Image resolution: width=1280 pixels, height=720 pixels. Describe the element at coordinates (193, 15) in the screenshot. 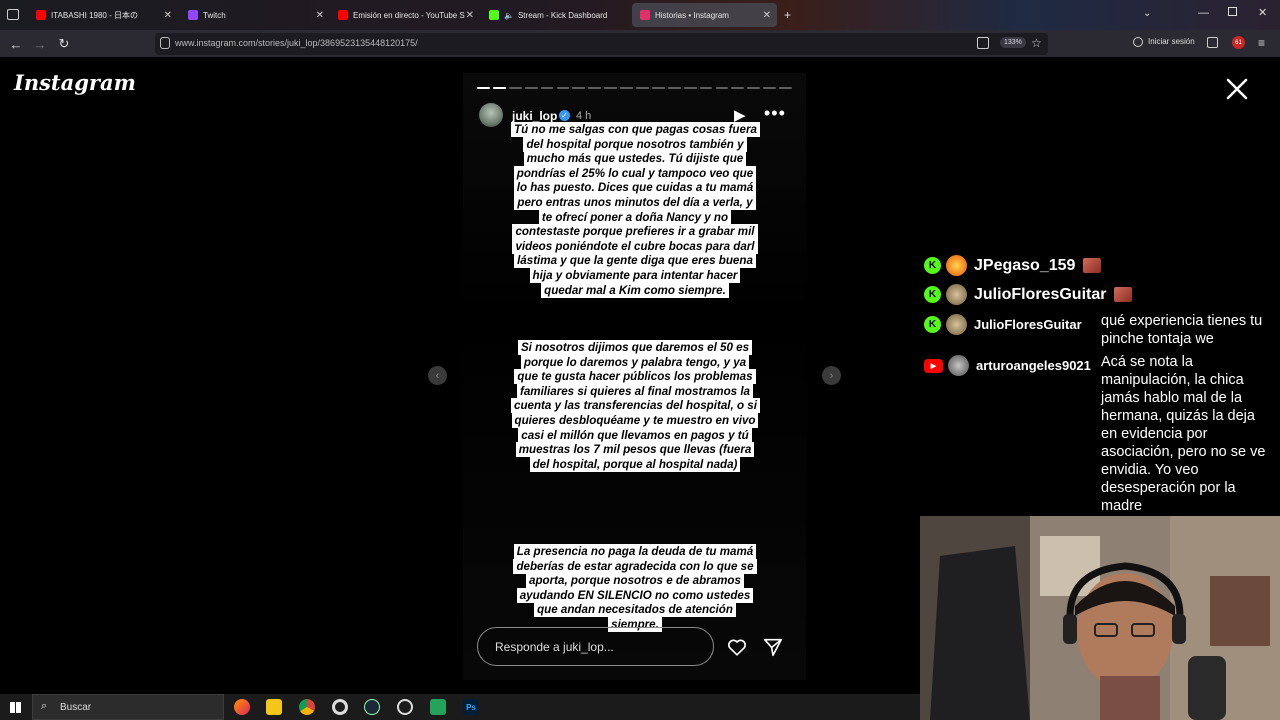

I see `twitch-icon` at that location.